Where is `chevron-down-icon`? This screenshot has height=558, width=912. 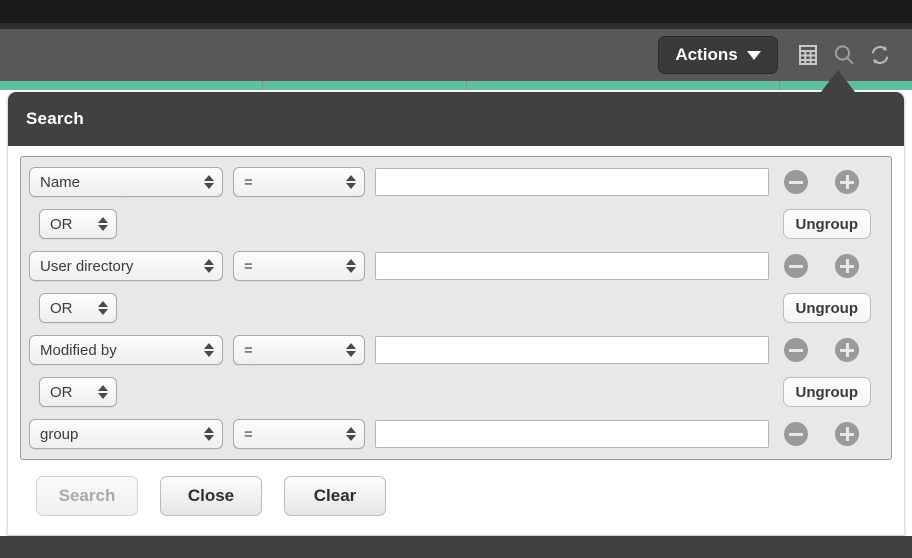 chevron-down-icon is located at coordinates (753, 55).